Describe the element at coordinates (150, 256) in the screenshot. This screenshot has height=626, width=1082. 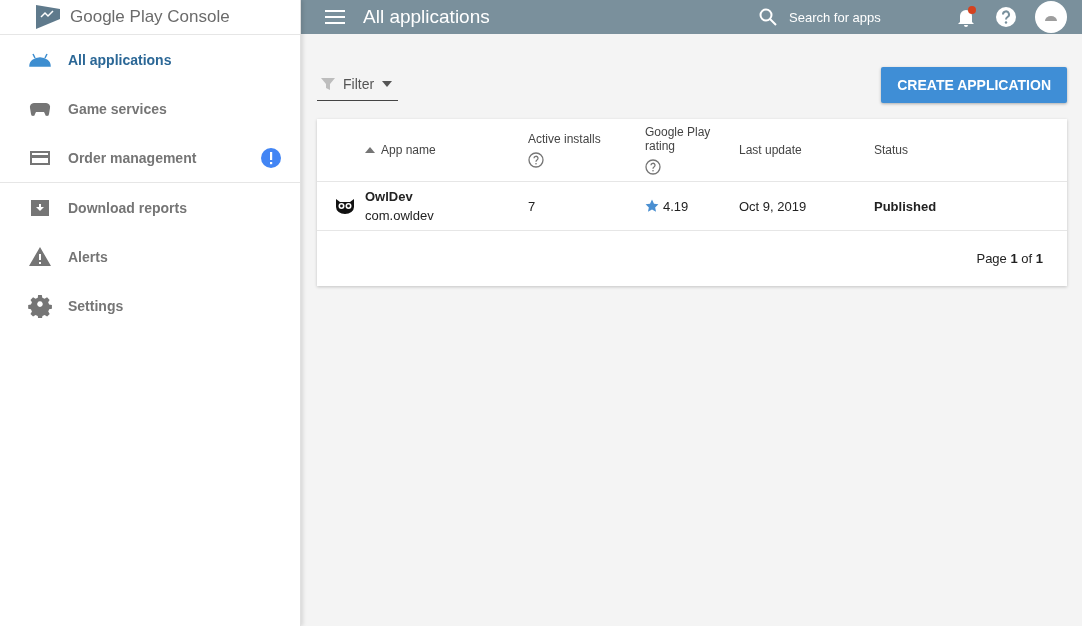
I see `sidebar-item: Alerts` at that location.